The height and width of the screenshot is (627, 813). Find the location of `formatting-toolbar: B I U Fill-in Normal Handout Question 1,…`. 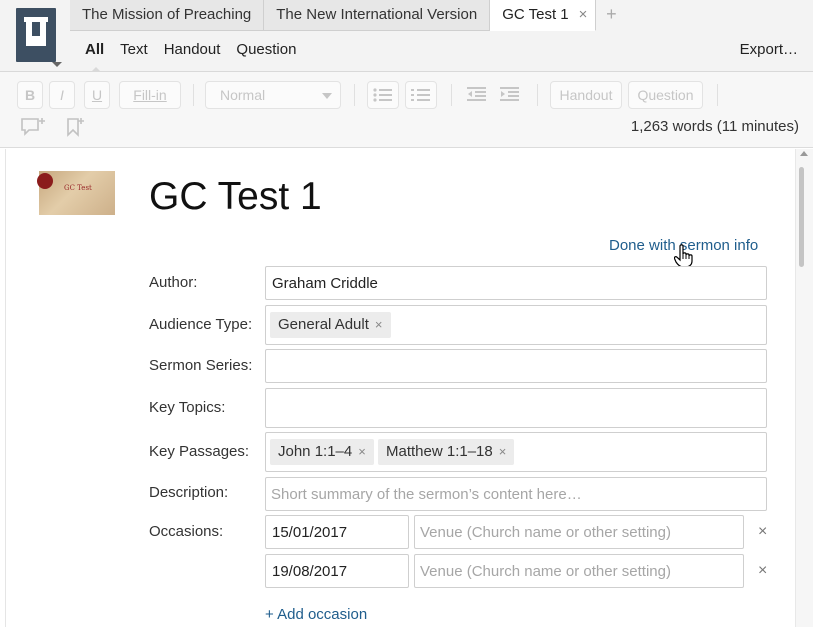

formatting-toolbar: B I U Fill-in Normal Handout Question 1,… is located at coordinates (406, 110).